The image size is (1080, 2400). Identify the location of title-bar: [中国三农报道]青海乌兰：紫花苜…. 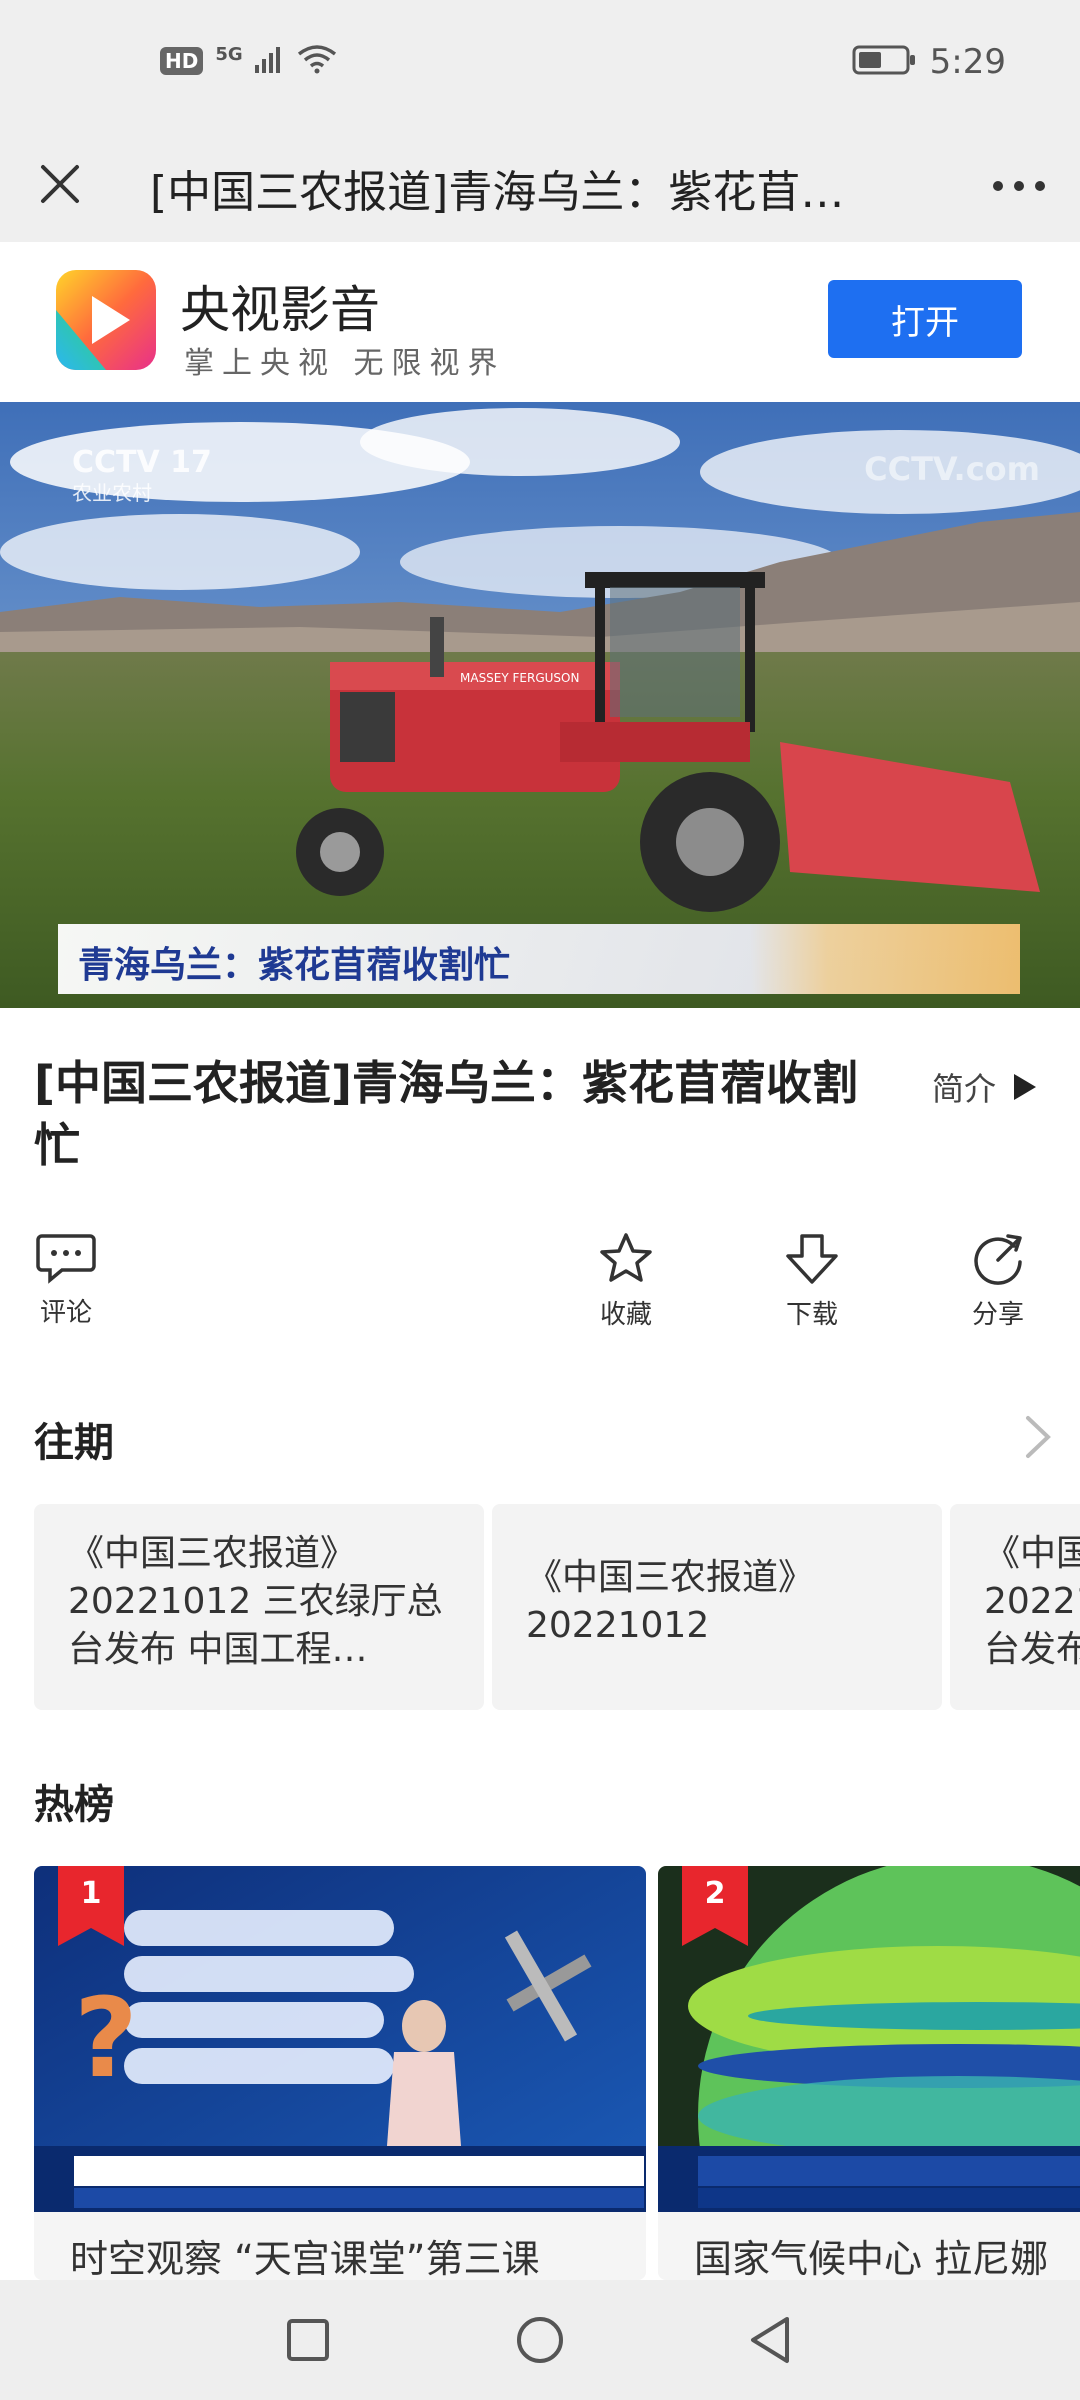
(540, 186).